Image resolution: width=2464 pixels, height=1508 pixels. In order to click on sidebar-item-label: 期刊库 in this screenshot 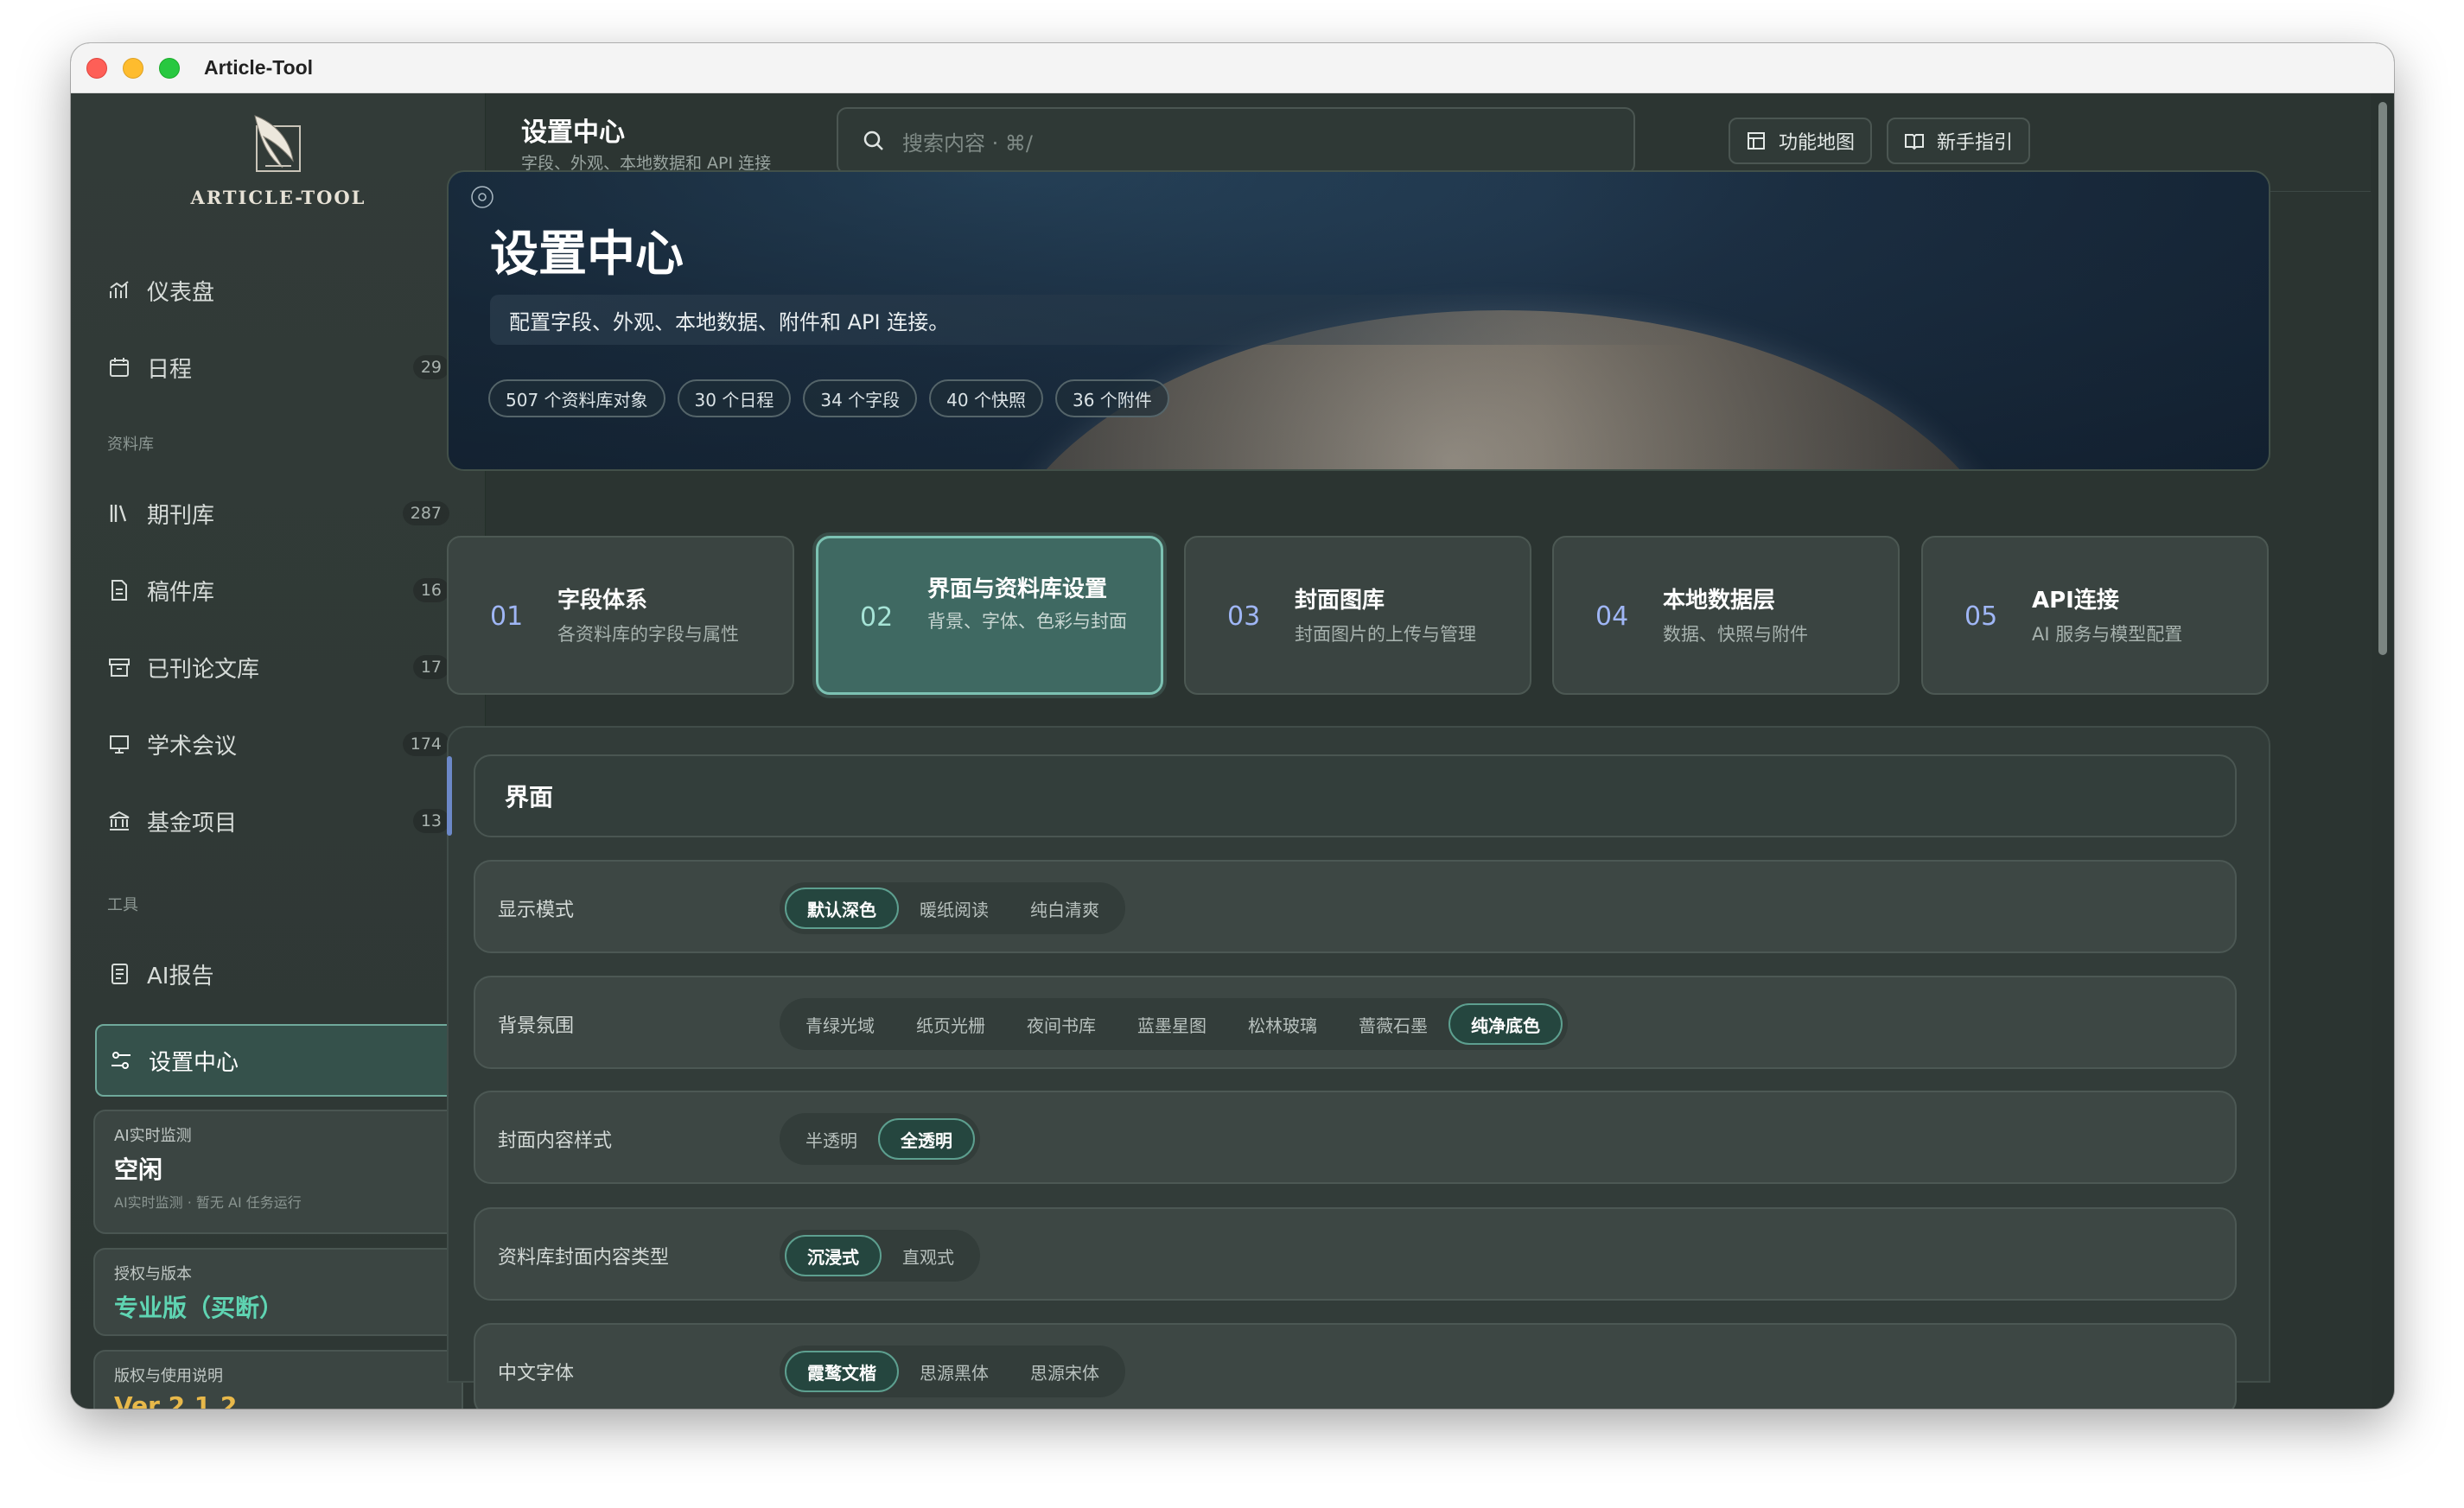, I will do `click(181, 515)`.